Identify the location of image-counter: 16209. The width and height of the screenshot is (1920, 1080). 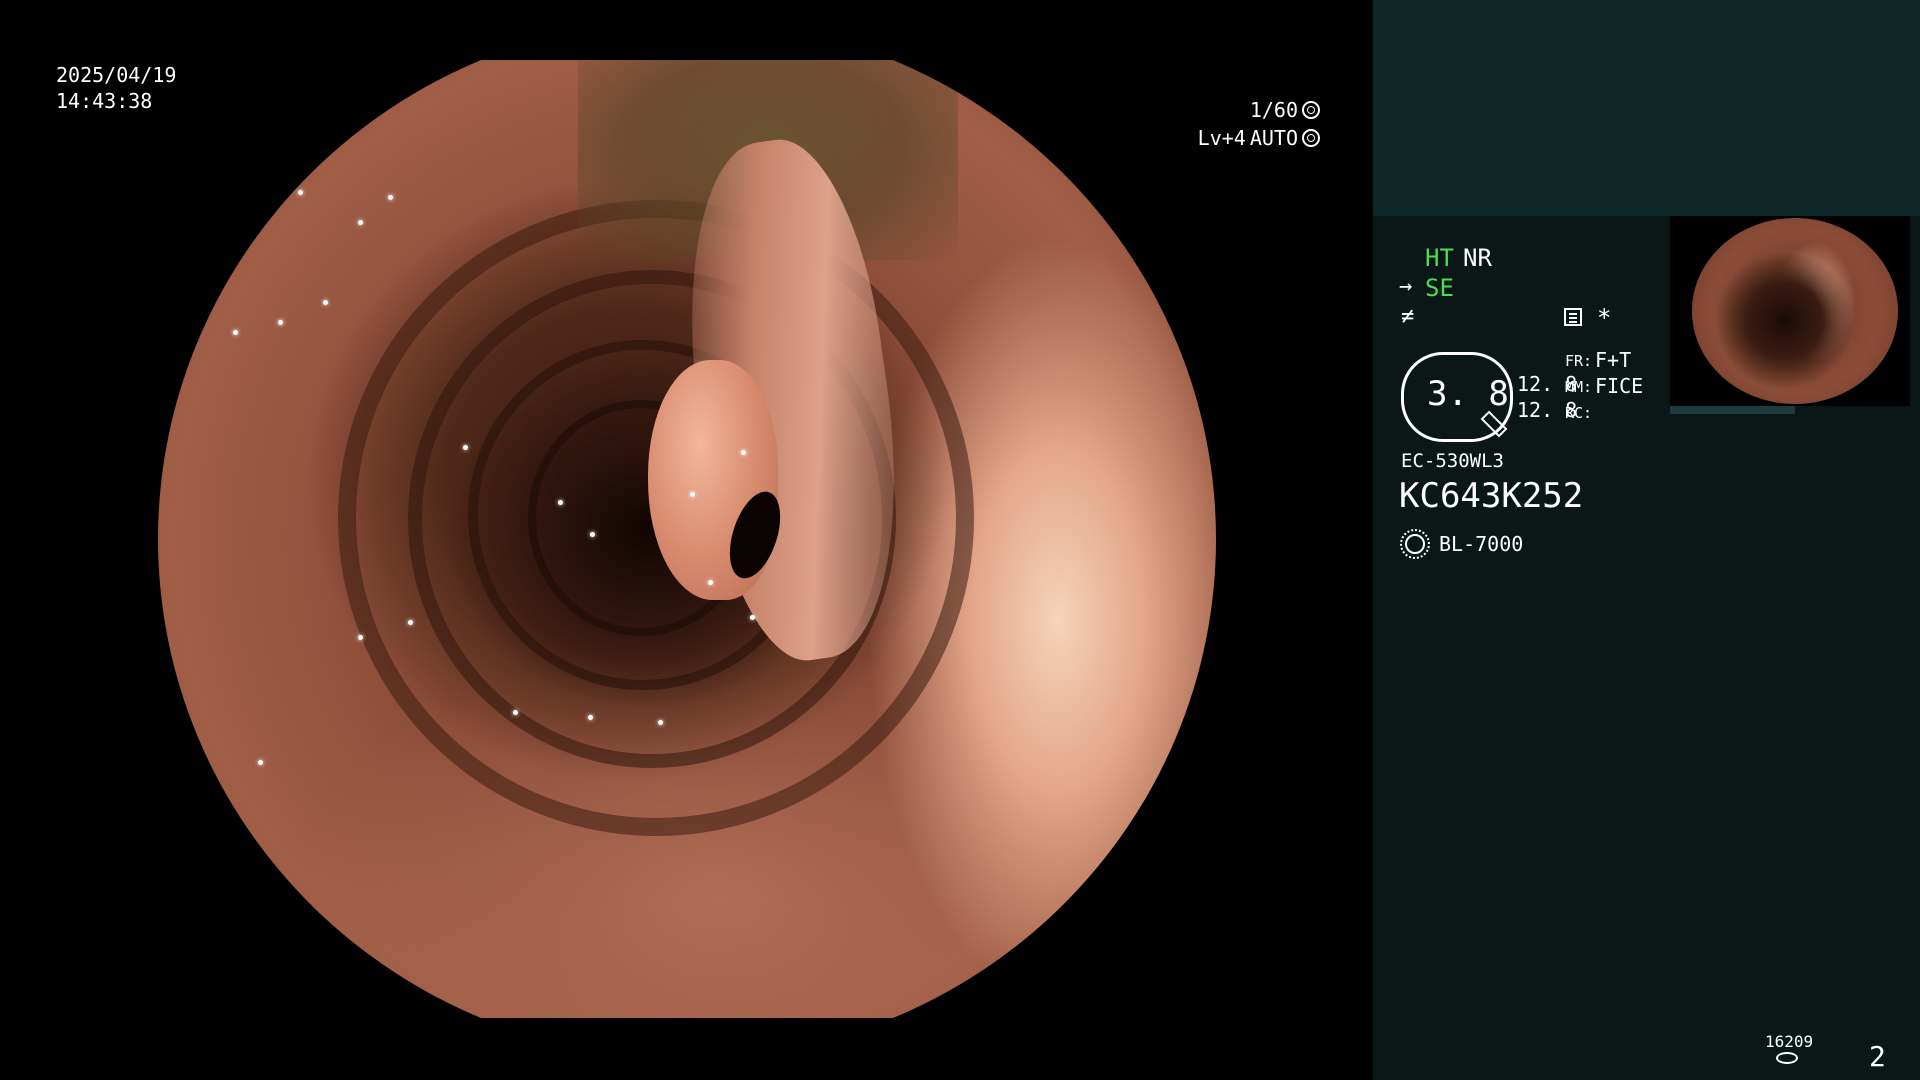
(1789, 1041).